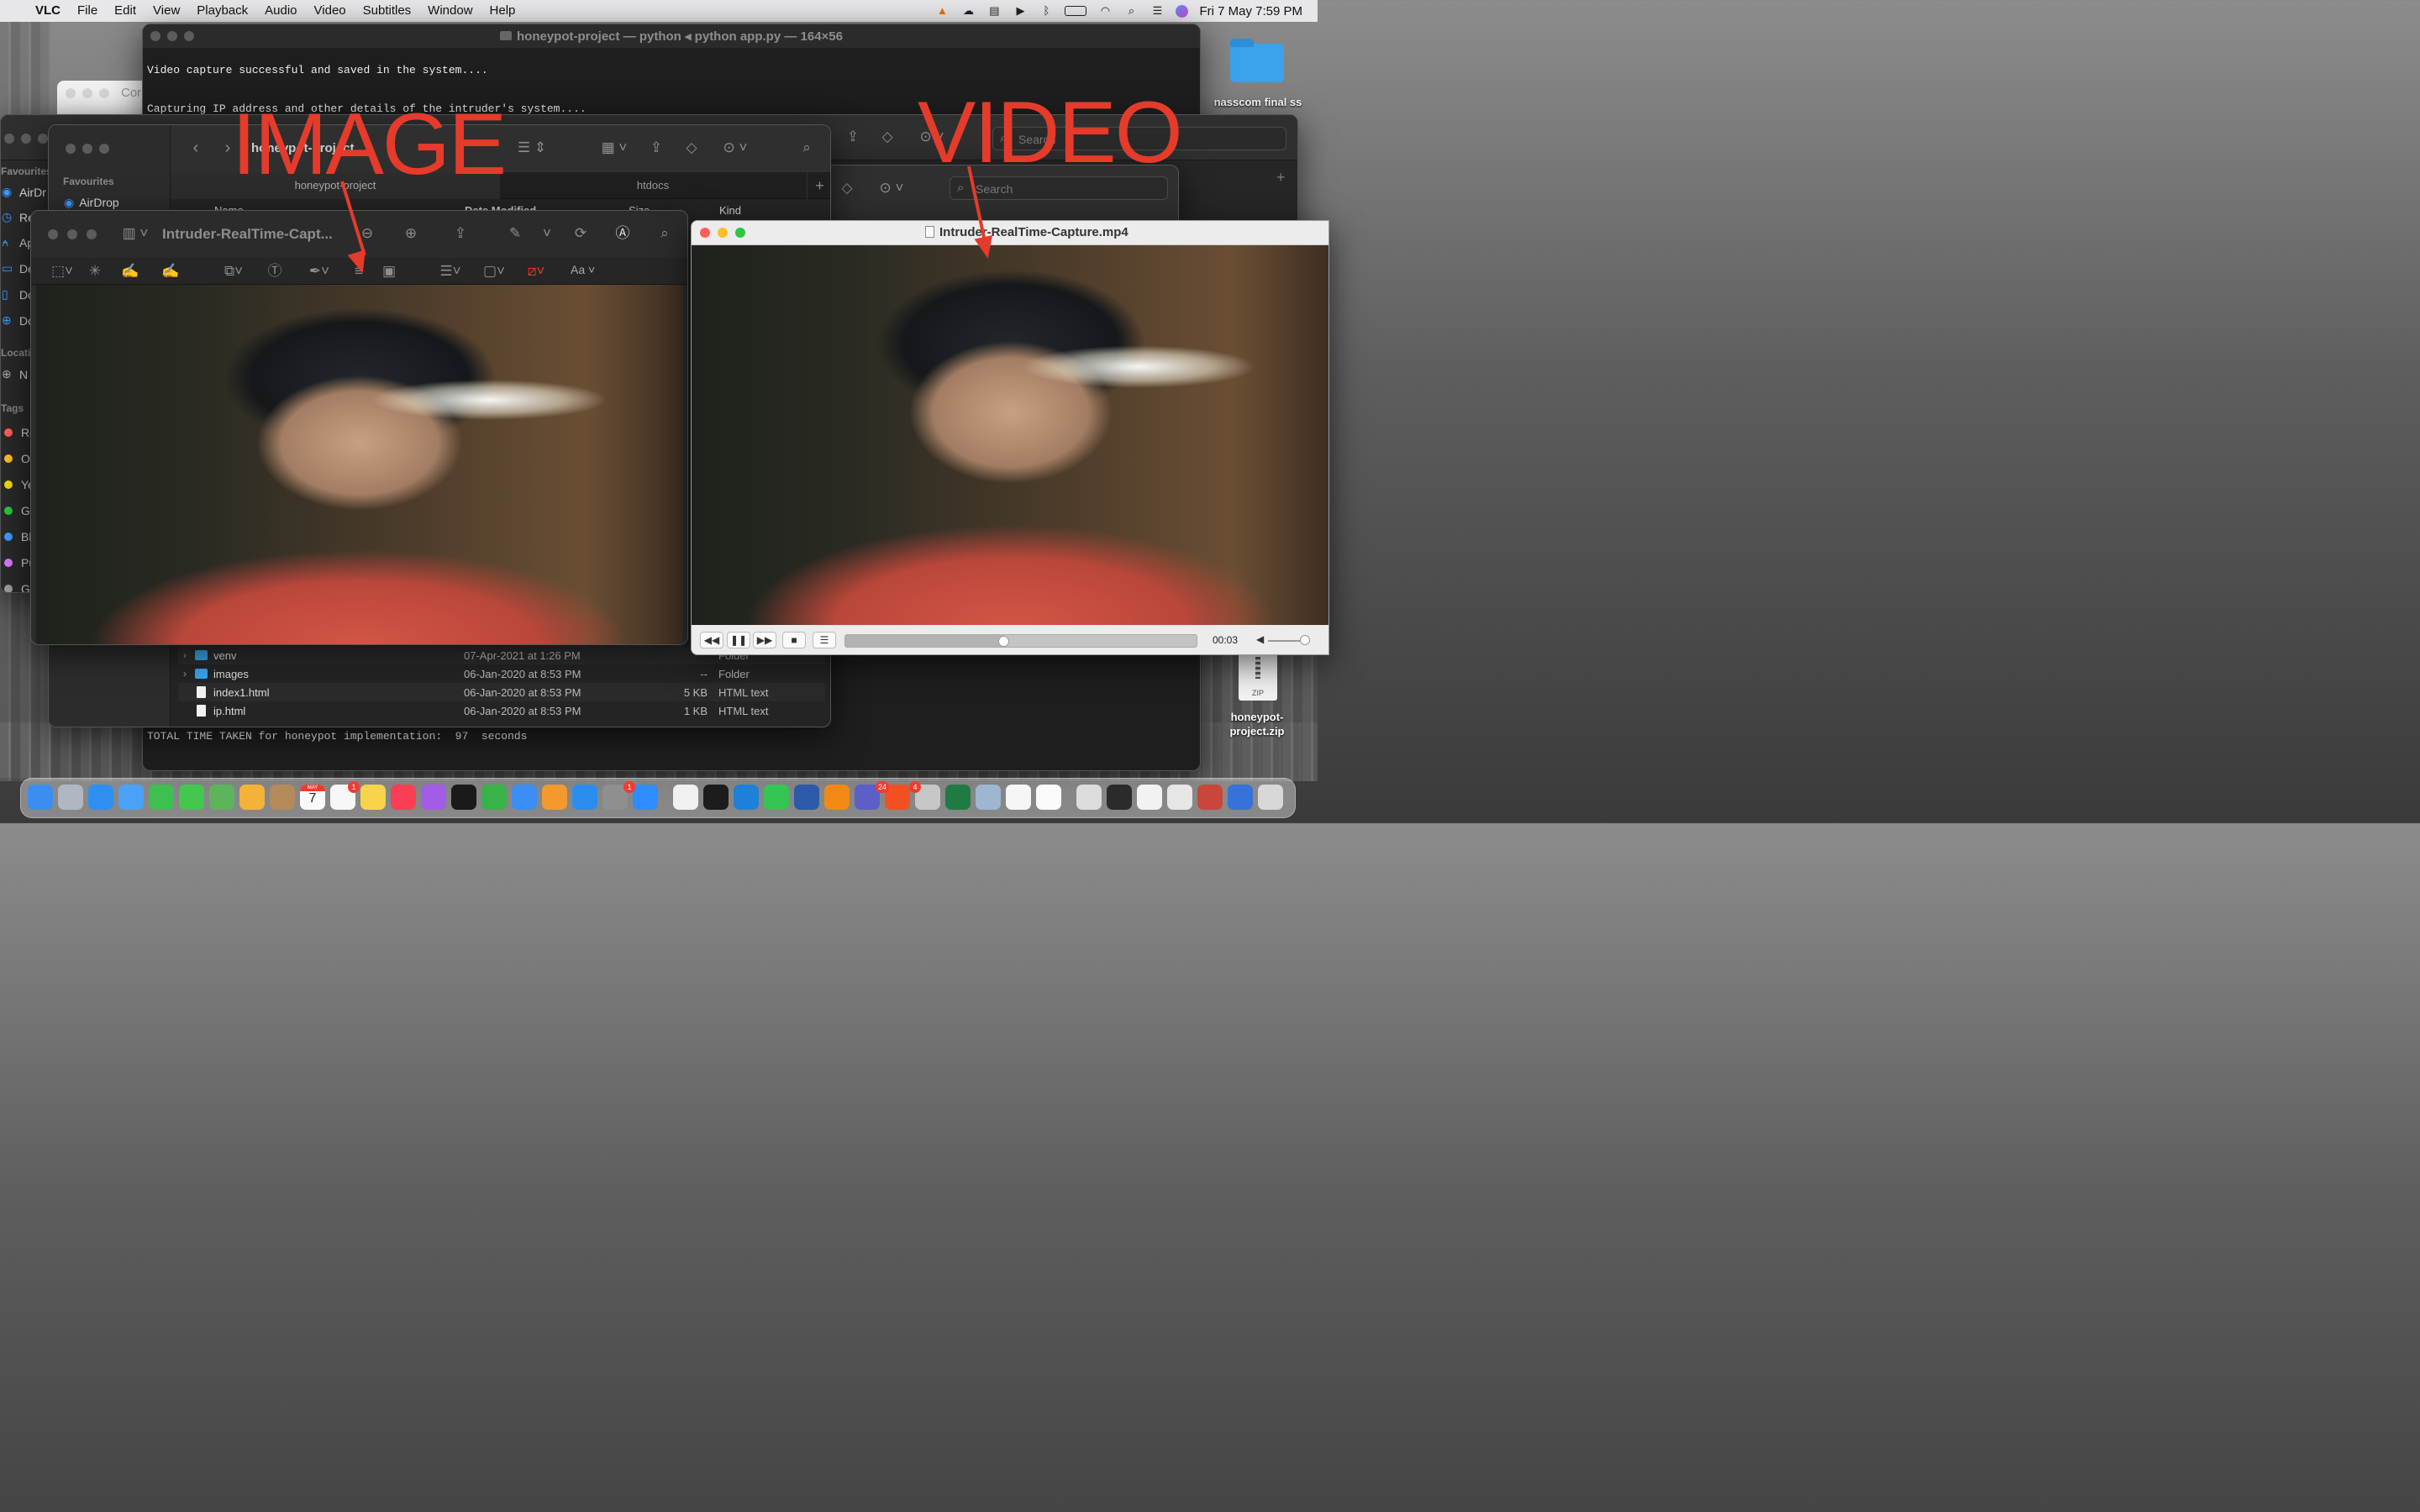 This screenshot has width=2420, height=1512. I want to click on menu-subtitles: Subtitles, so click(387, 11).